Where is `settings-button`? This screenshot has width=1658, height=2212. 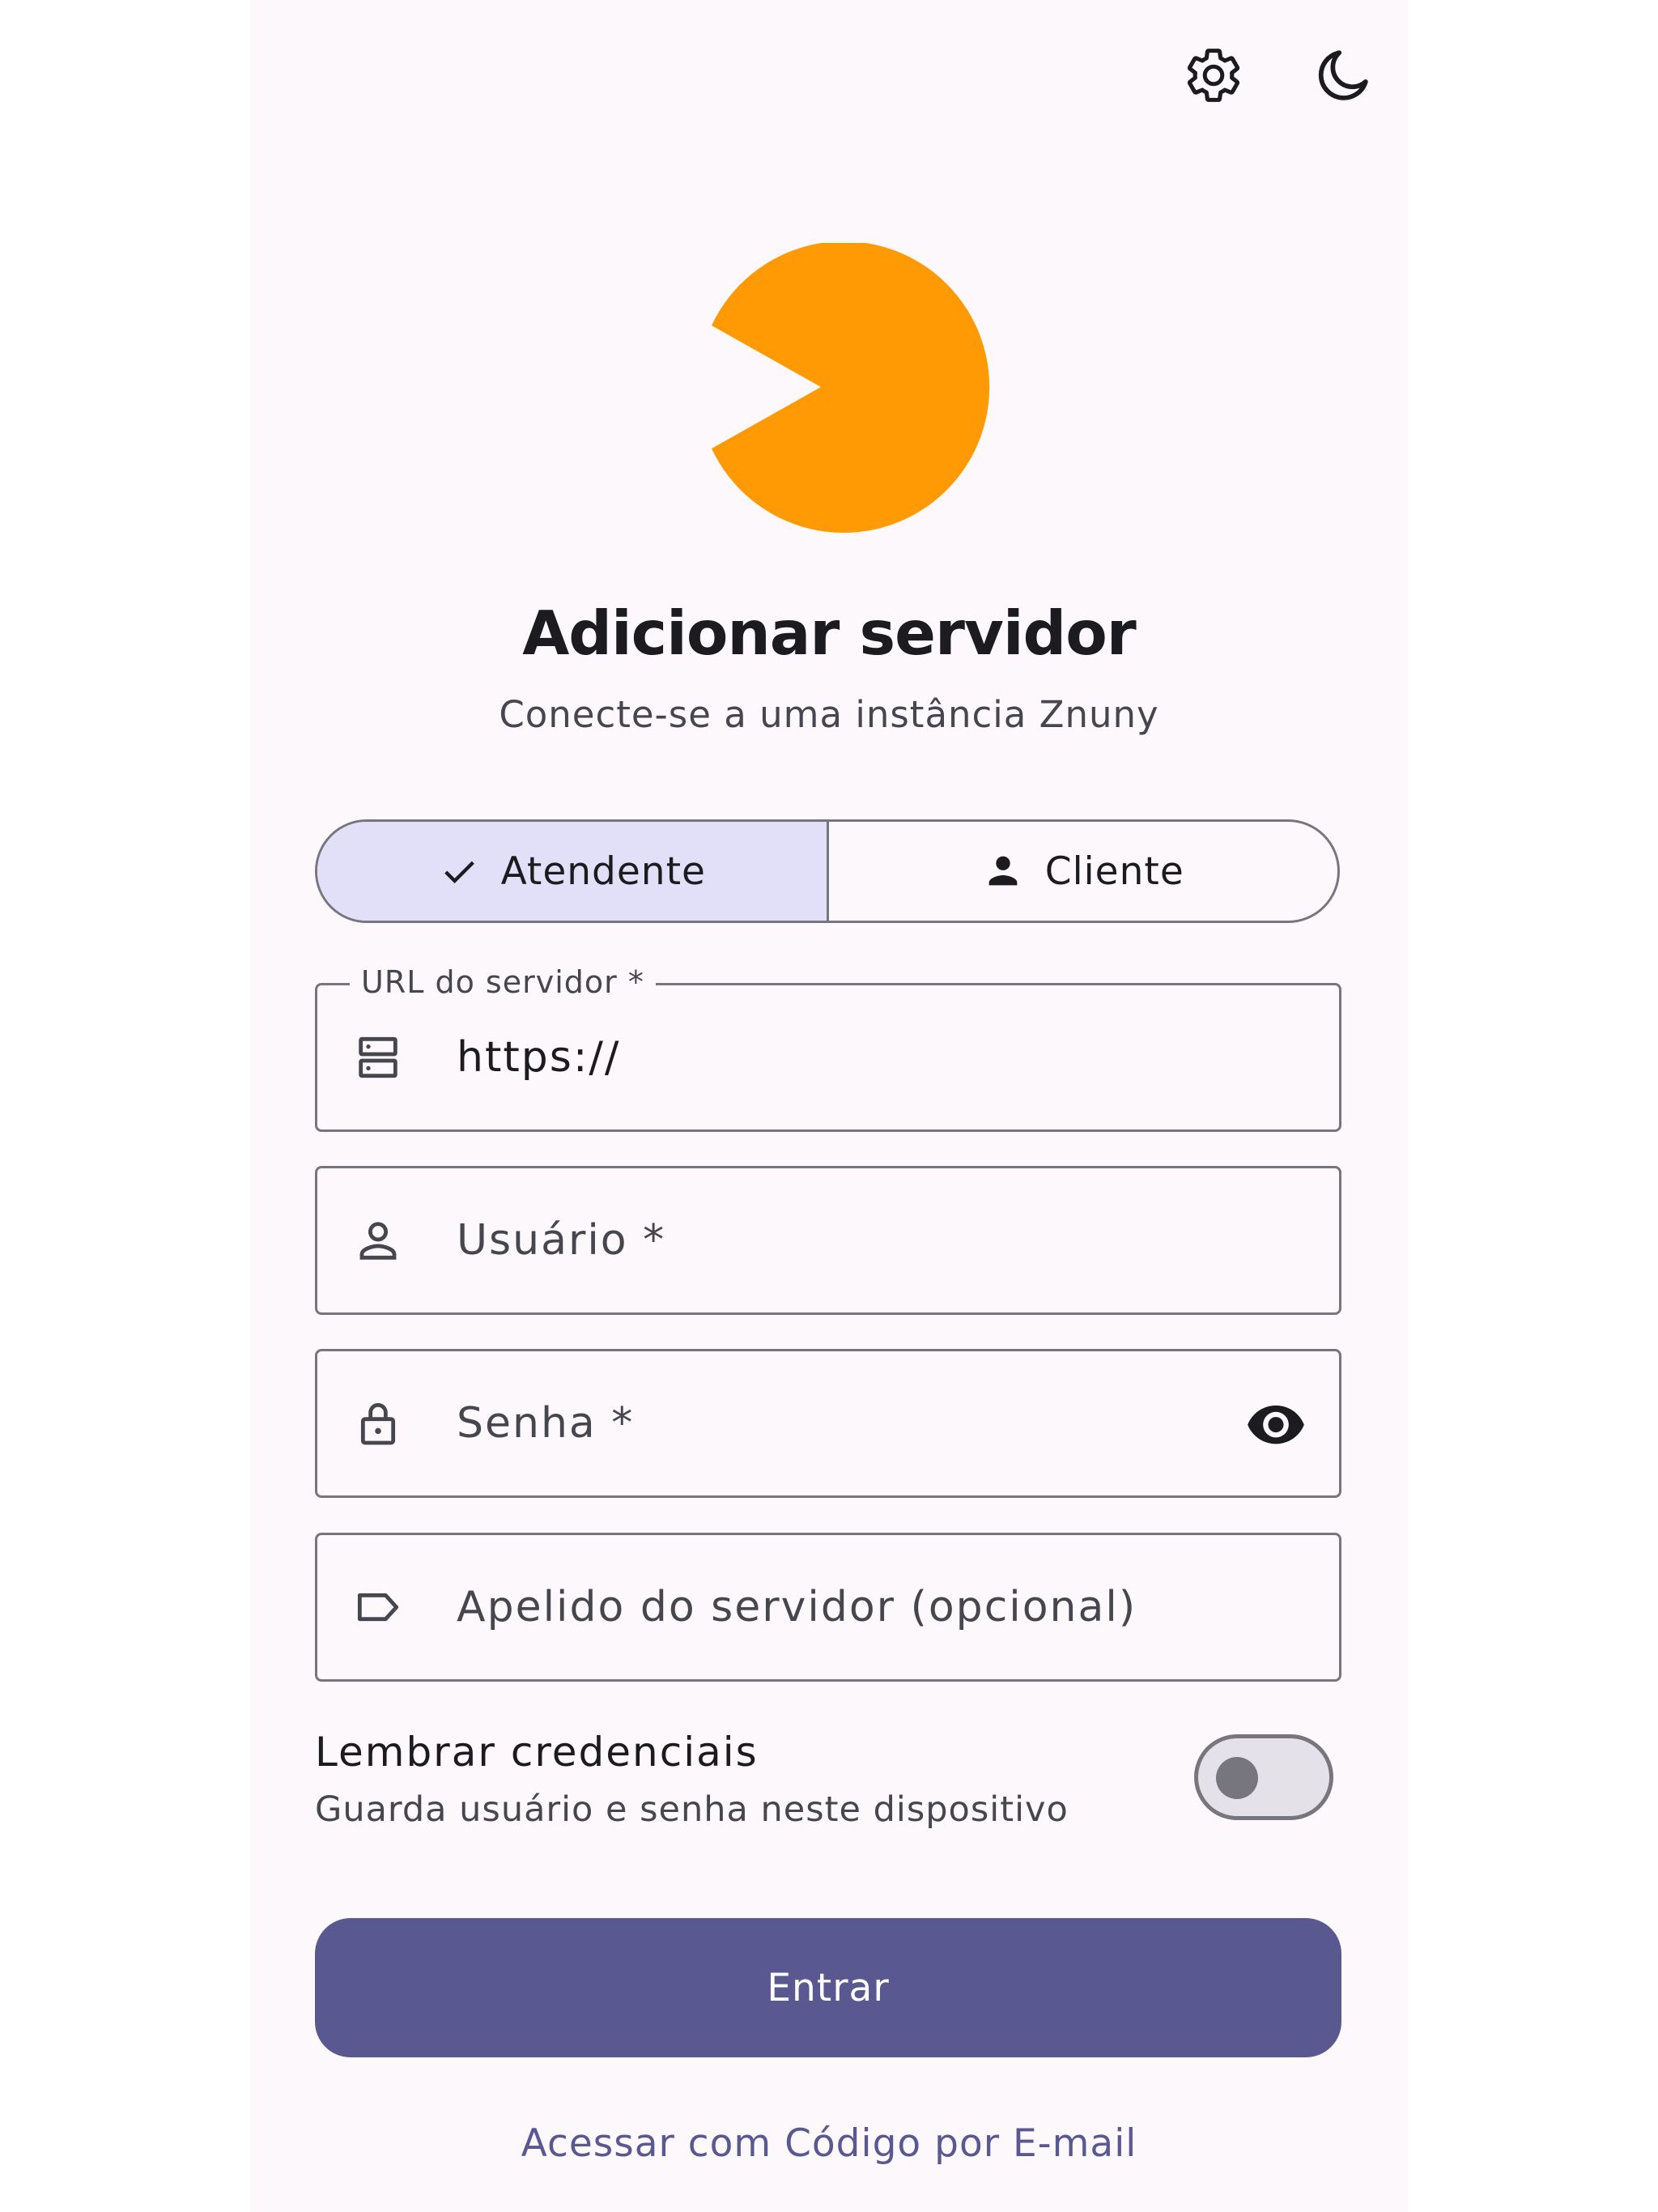 settings-button is located at coordinates (1213, 75).